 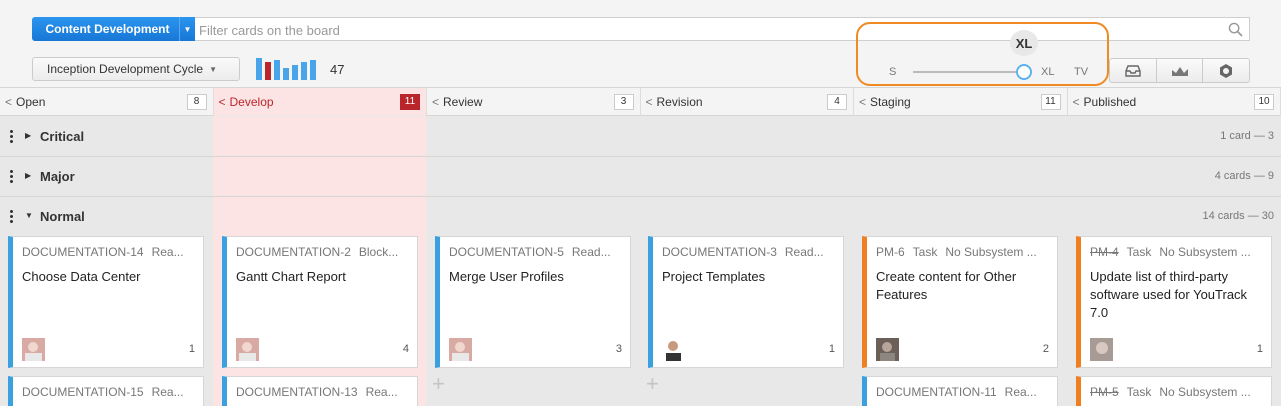 I want to click on card-summary: Create content for Other Features, so click(x=964, y=286).